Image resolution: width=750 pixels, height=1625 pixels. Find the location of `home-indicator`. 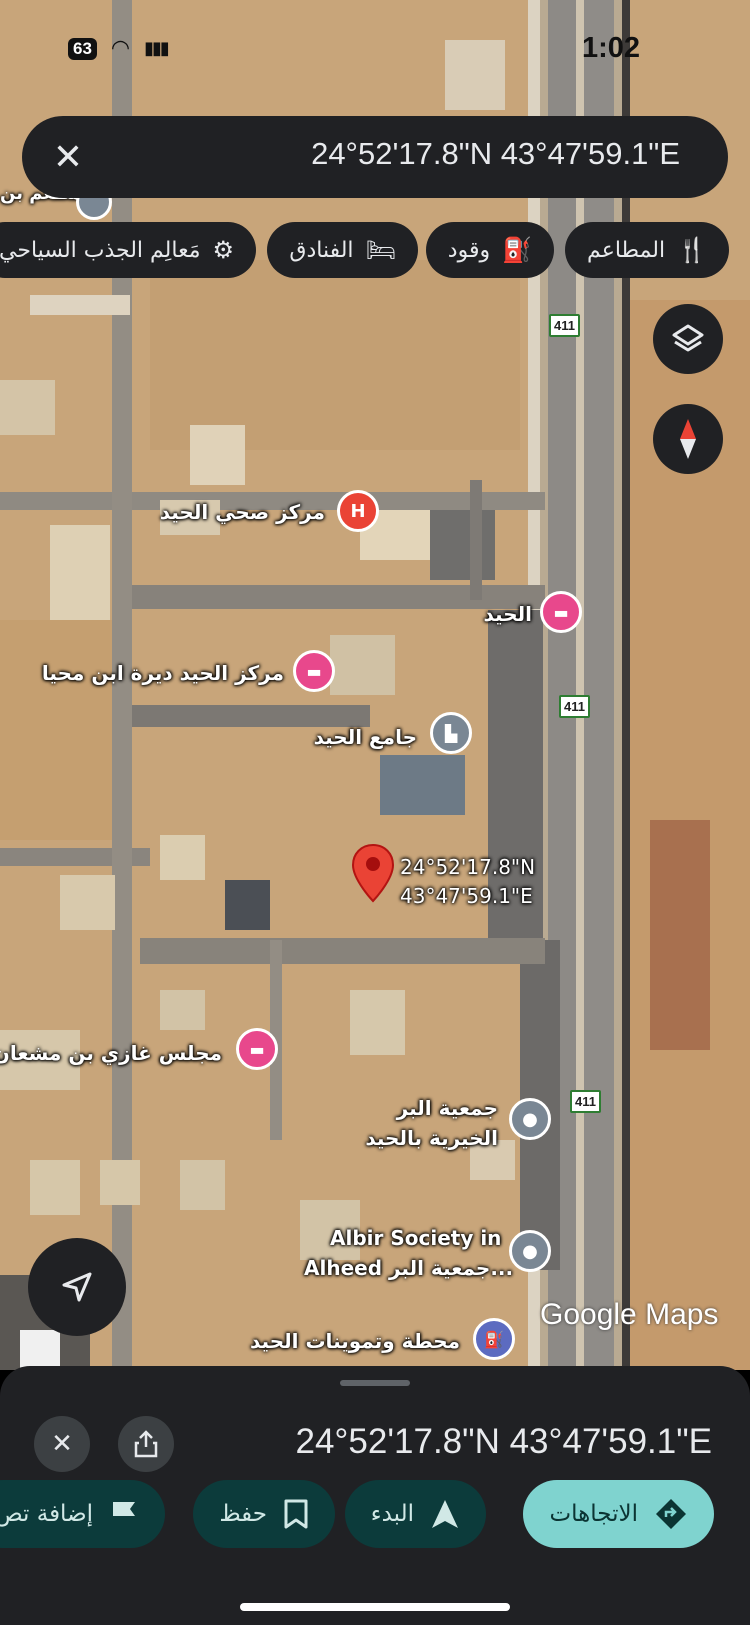

home-indicator is located at coordinates (375, 1607).